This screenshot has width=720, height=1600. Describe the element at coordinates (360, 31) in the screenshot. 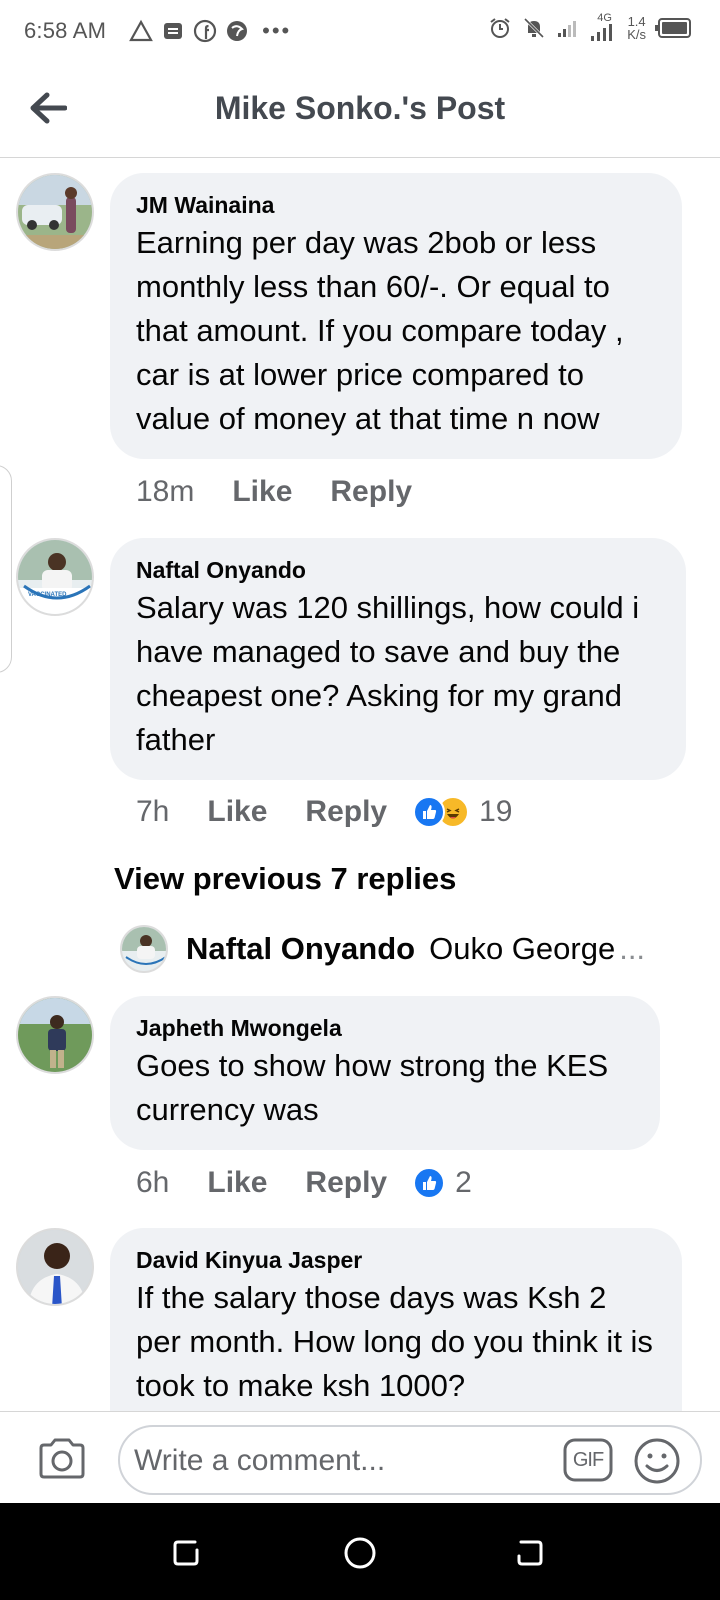

I see `status-bar: 6:58 AM ••• 4G 1.4 K/s` at that location.